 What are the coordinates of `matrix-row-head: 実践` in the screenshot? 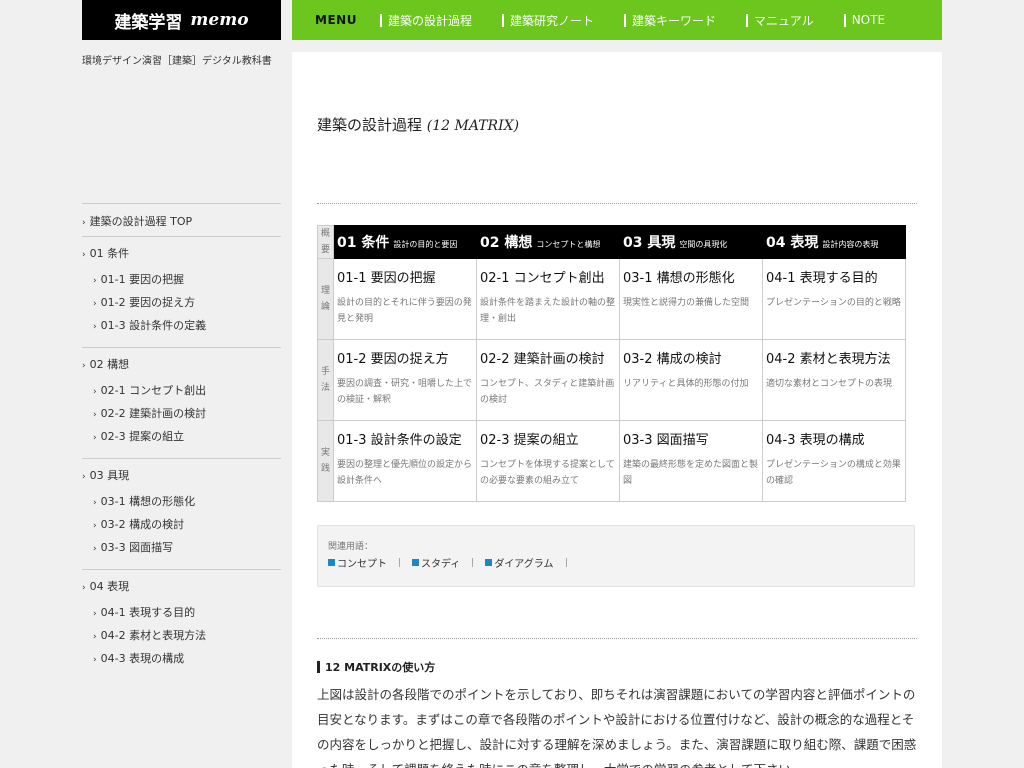 It's located at (325, 461).